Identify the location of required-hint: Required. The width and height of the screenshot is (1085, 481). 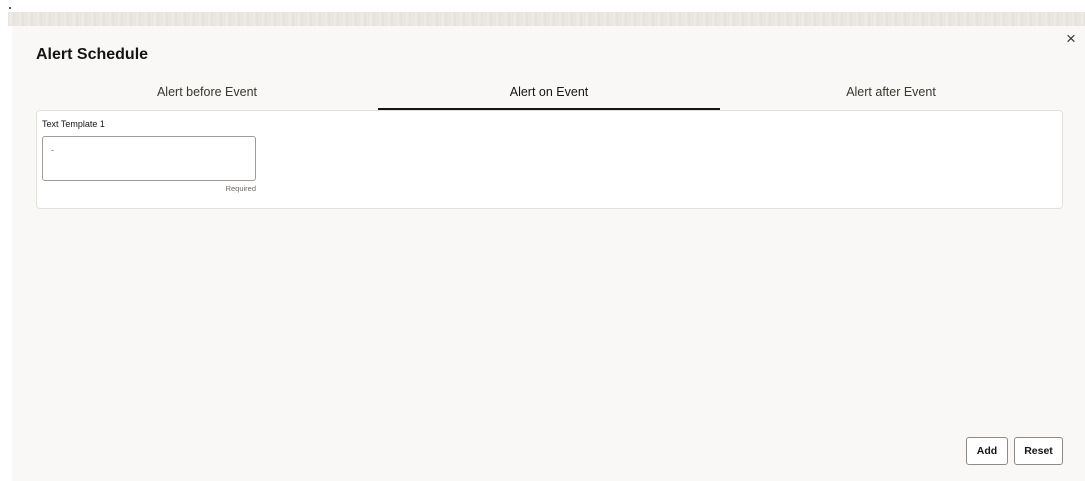
(240, 188).